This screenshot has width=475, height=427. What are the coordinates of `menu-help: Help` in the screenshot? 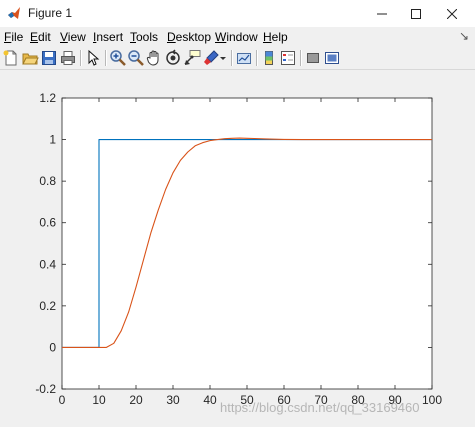 It's located at (275, 37).